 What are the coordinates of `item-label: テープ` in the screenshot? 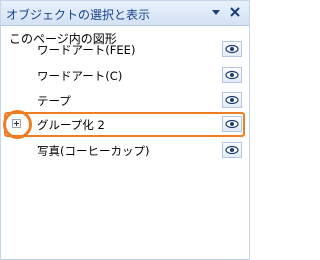 It's located at (54, 101).